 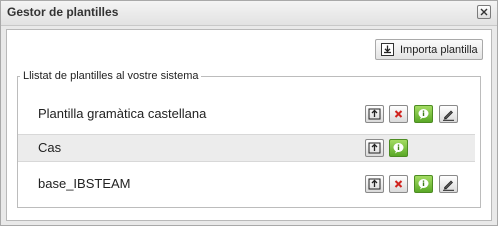 I want to click on template-row: base_IBSTEAM, so click(x=246, y=184).